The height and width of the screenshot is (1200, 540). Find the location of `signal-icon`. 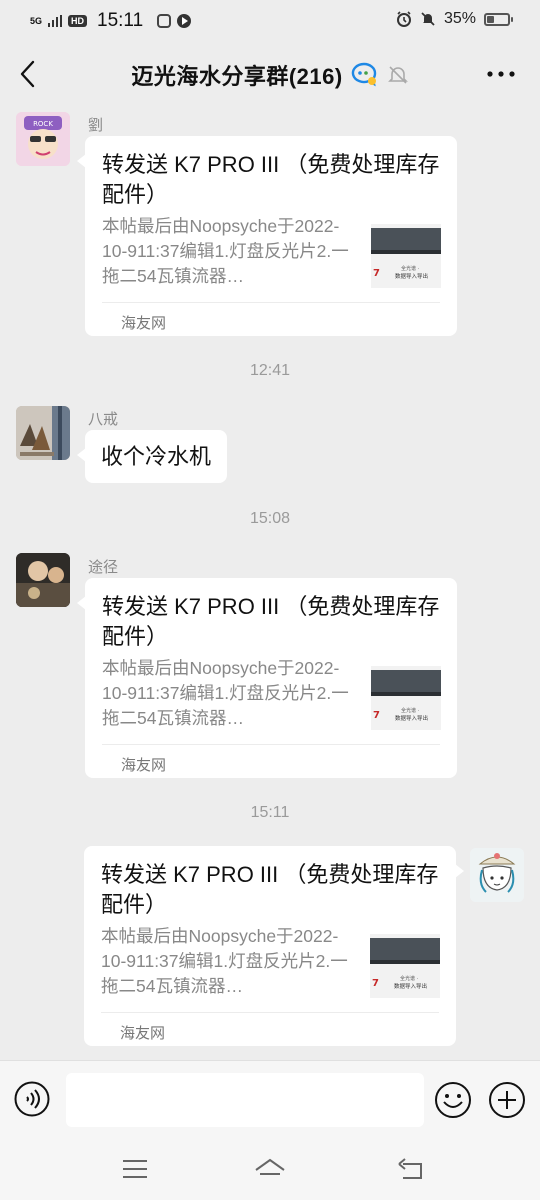

signal-icon is located at coordinates (55, 21).